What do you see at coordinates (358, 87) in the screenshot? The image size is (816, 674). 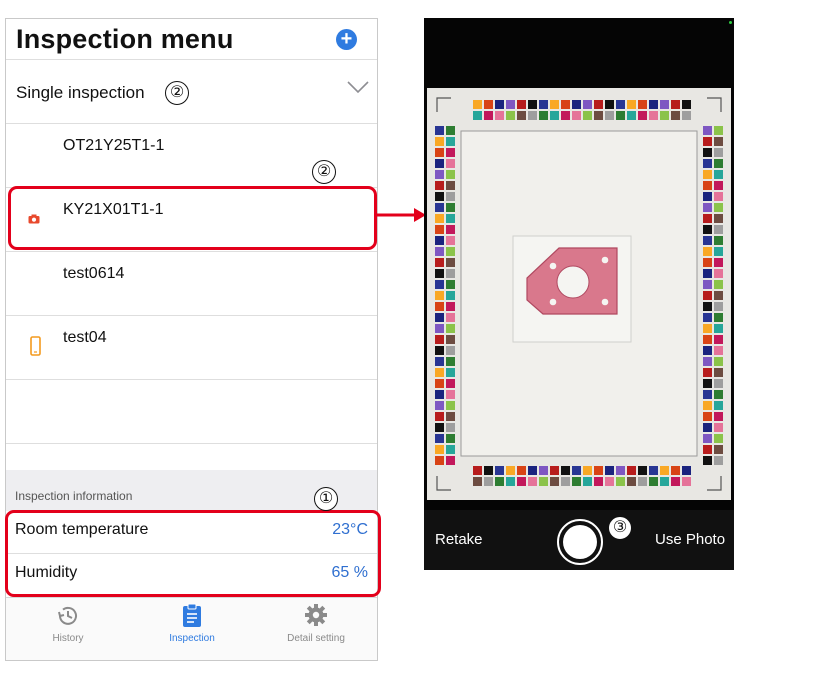 I see `chevron-down-icon` at bounding box center [358, 87].